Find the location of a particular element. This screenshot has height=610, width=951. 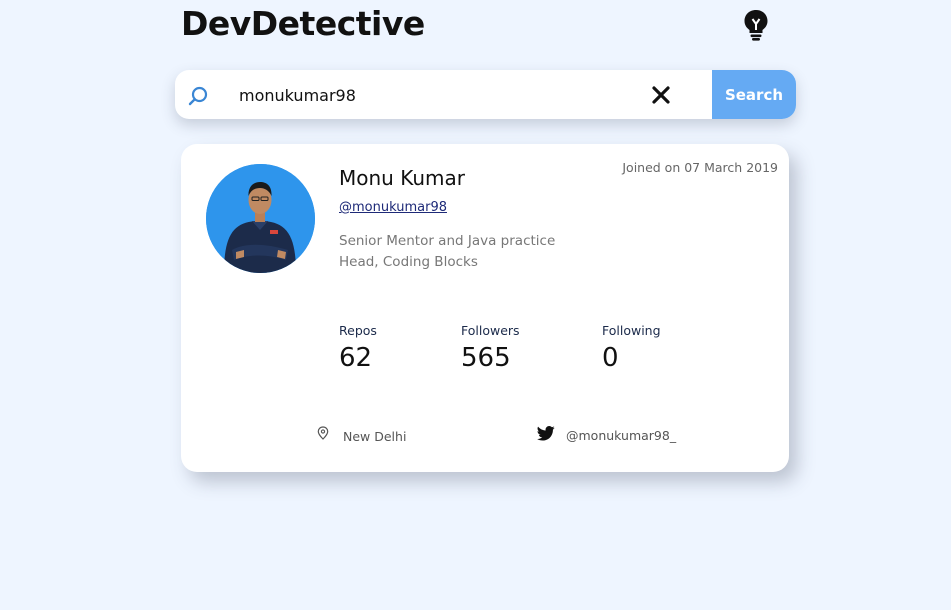

joined-date: Joined on 07 March 2019 is located at coordinates (700, 167).